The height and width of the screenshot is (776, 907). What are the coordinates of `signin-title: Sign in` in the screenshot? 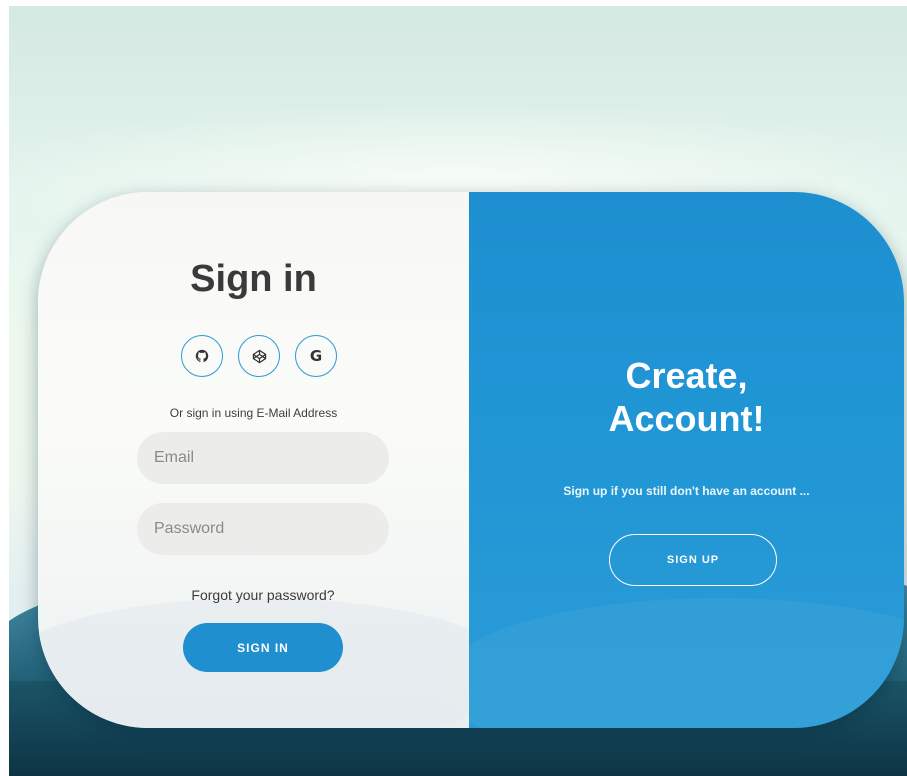 It's located at (253, 279).